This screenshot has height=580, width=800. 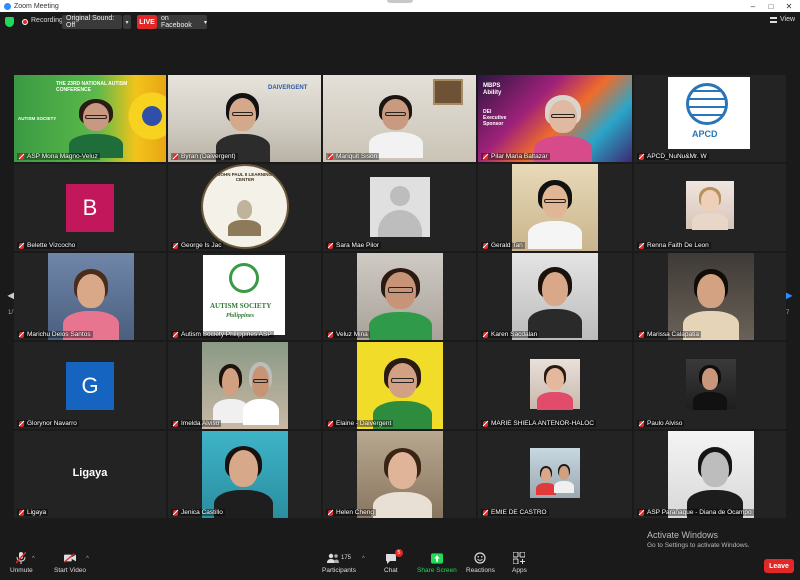 What do you see at coordinates (90, 385) in the screenshot?
I see `video-tile: G Glorynor Navarro` at bounding box center [90, 385].